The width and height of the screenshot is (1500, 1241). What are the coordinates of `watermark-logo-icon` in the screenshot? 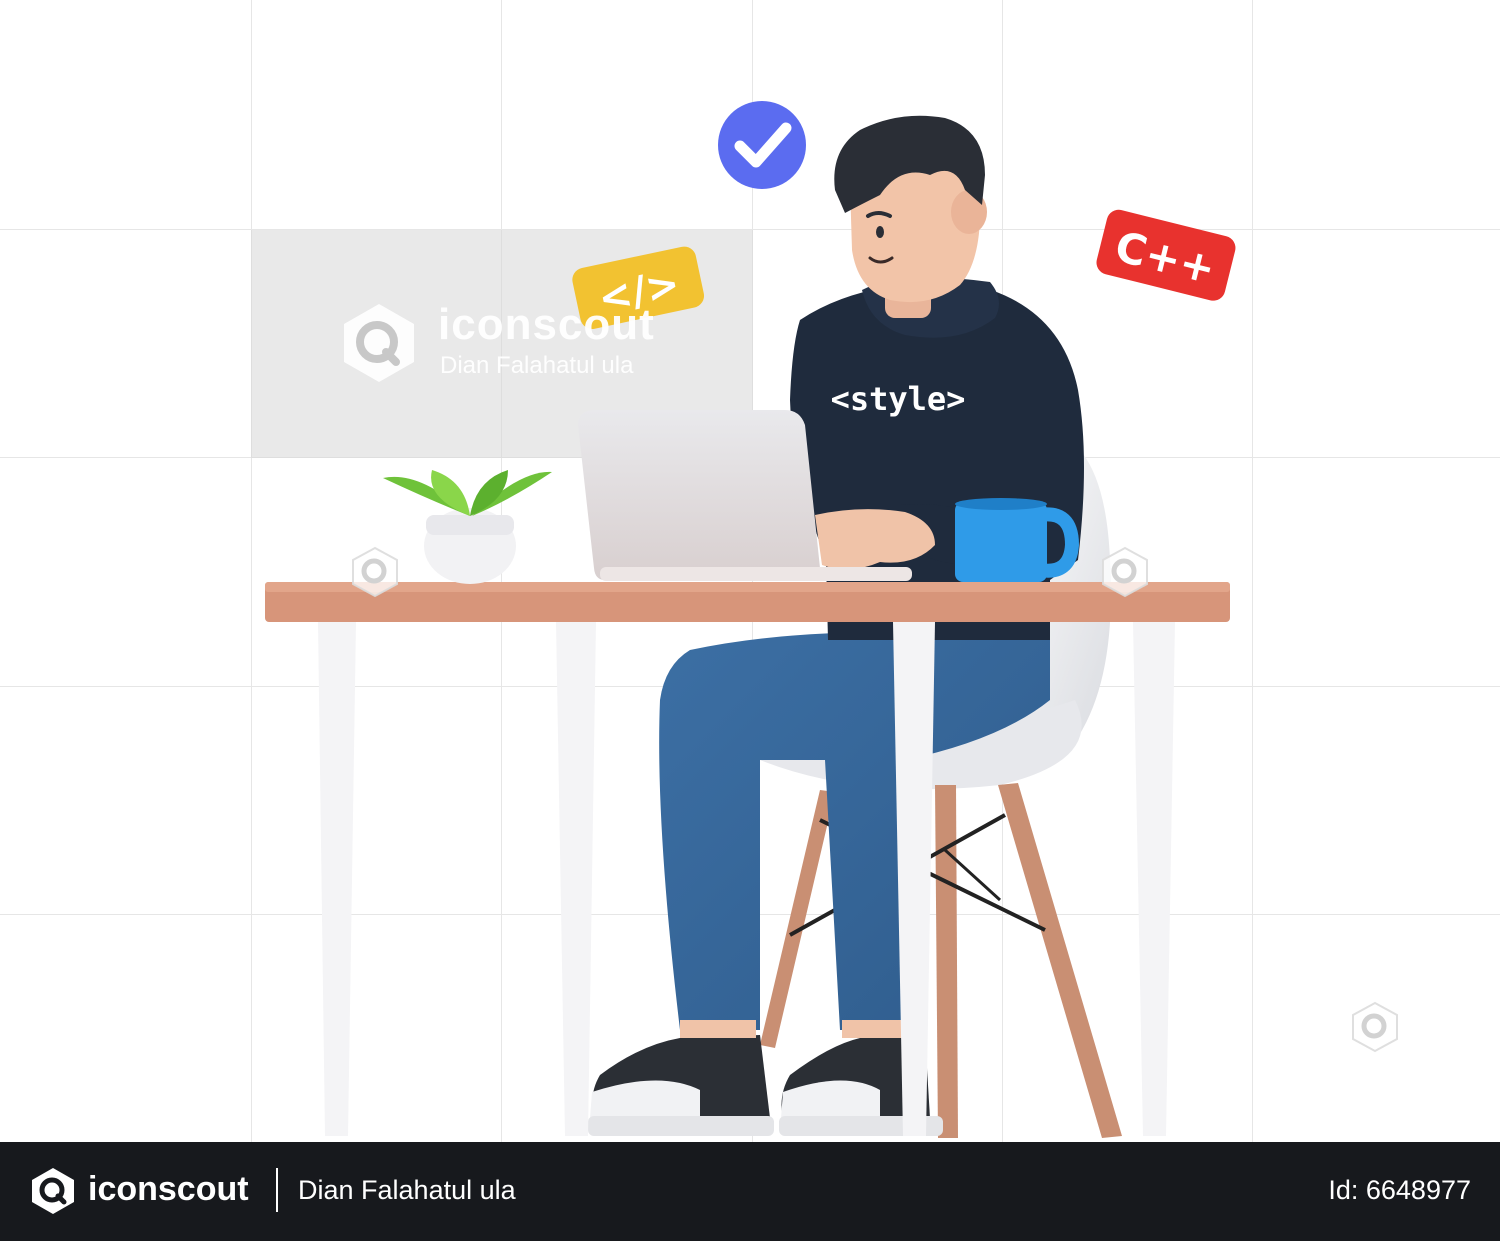 It's located at (379, 343).